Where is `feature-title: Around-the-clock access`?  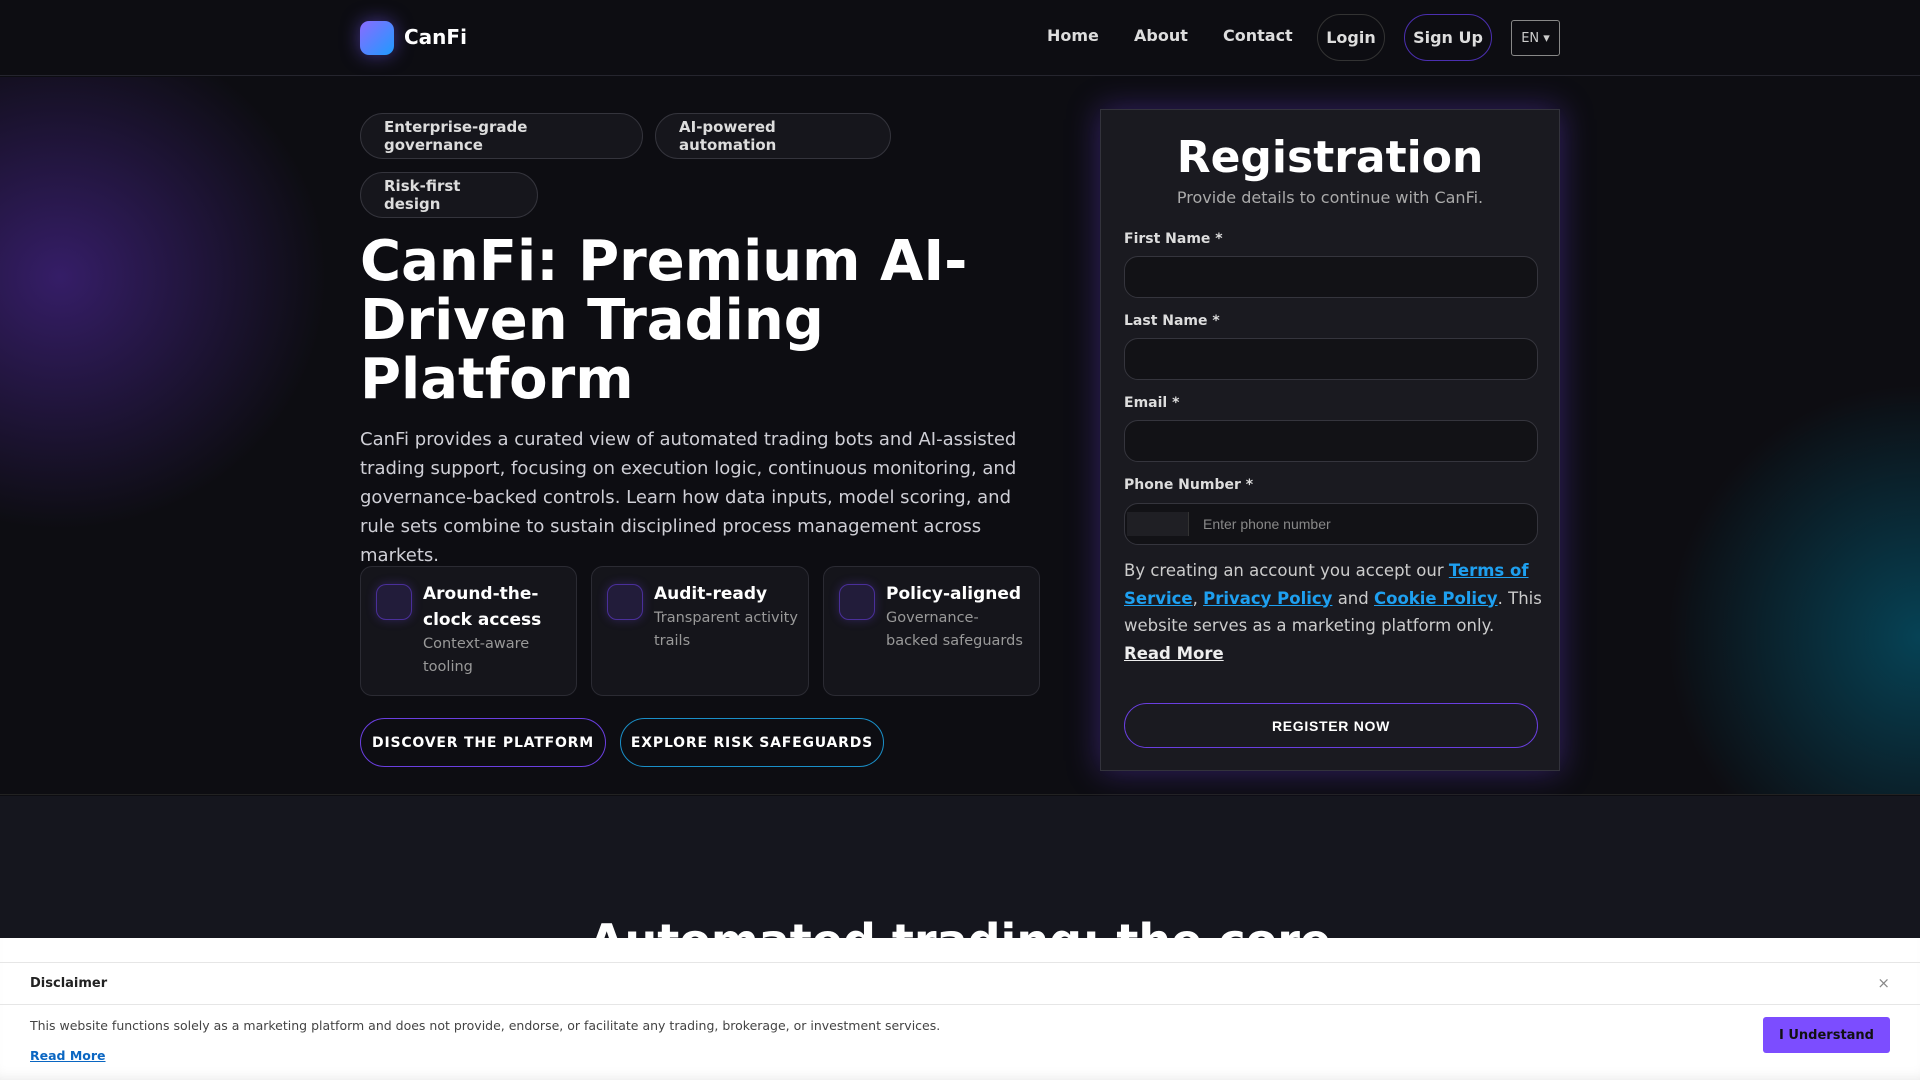
feature-title: Around-the-clock access is located at coordinates (482, 607).